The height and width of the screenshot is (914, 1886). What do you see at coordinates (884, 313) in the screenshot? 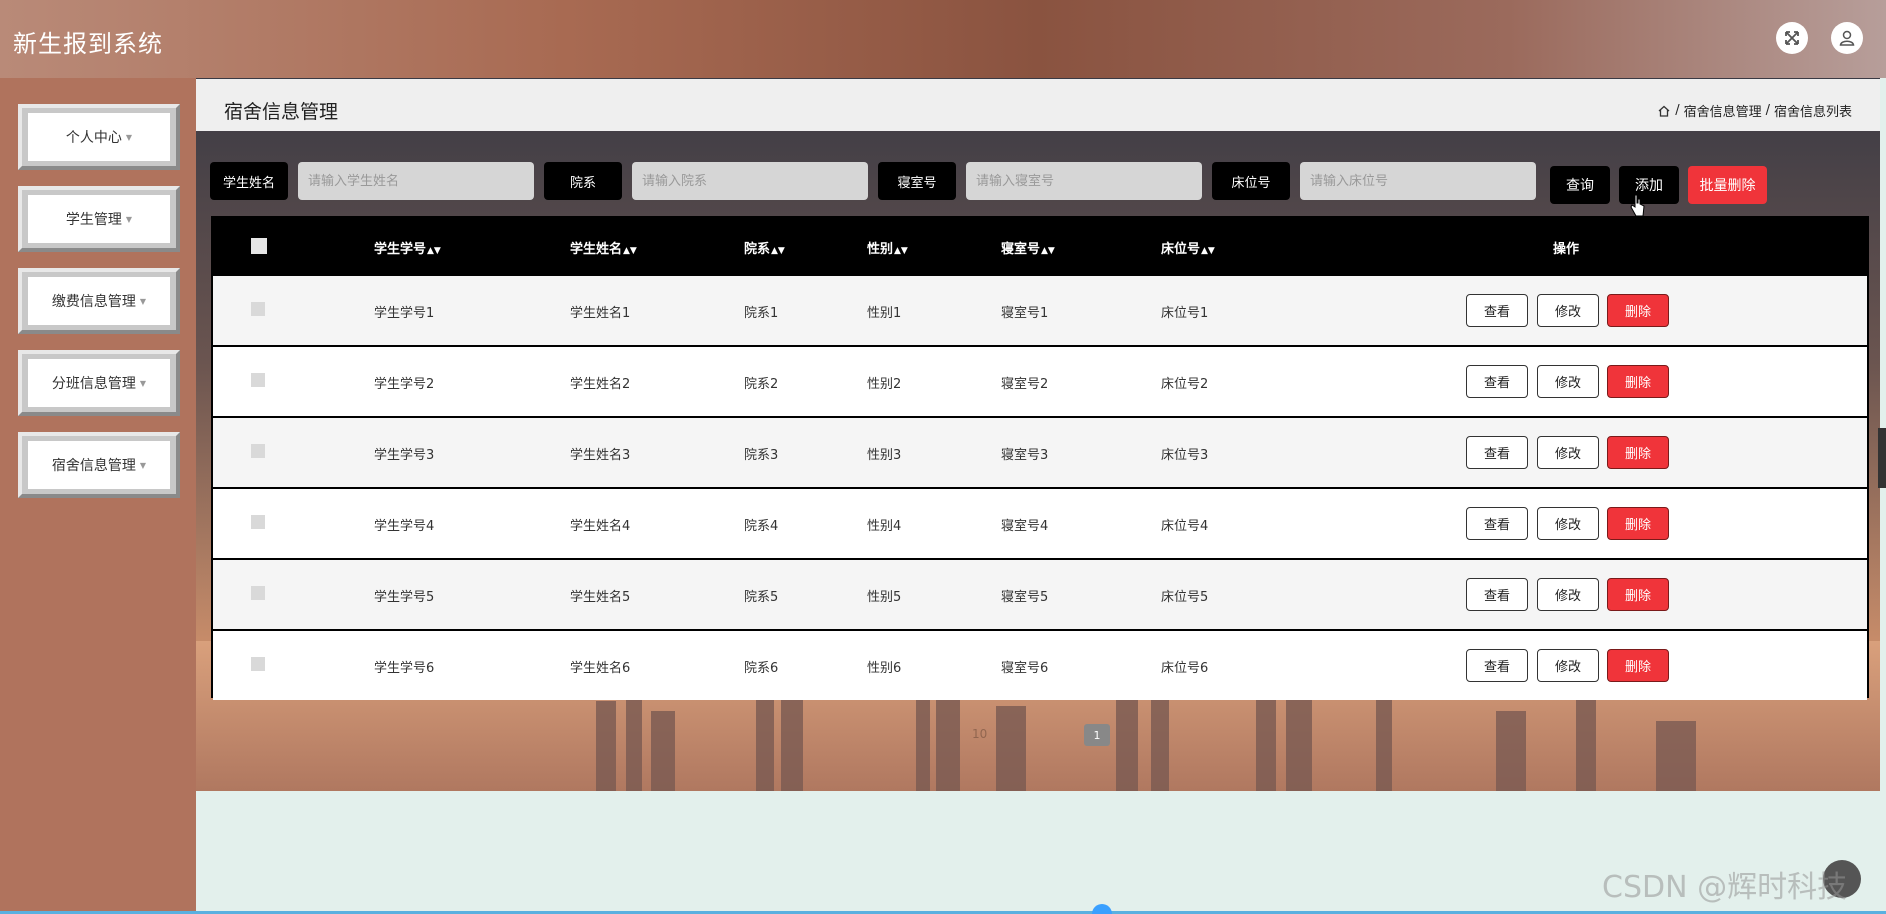
I see `cell-gender: 性别1` at bounding box center [884, 313].